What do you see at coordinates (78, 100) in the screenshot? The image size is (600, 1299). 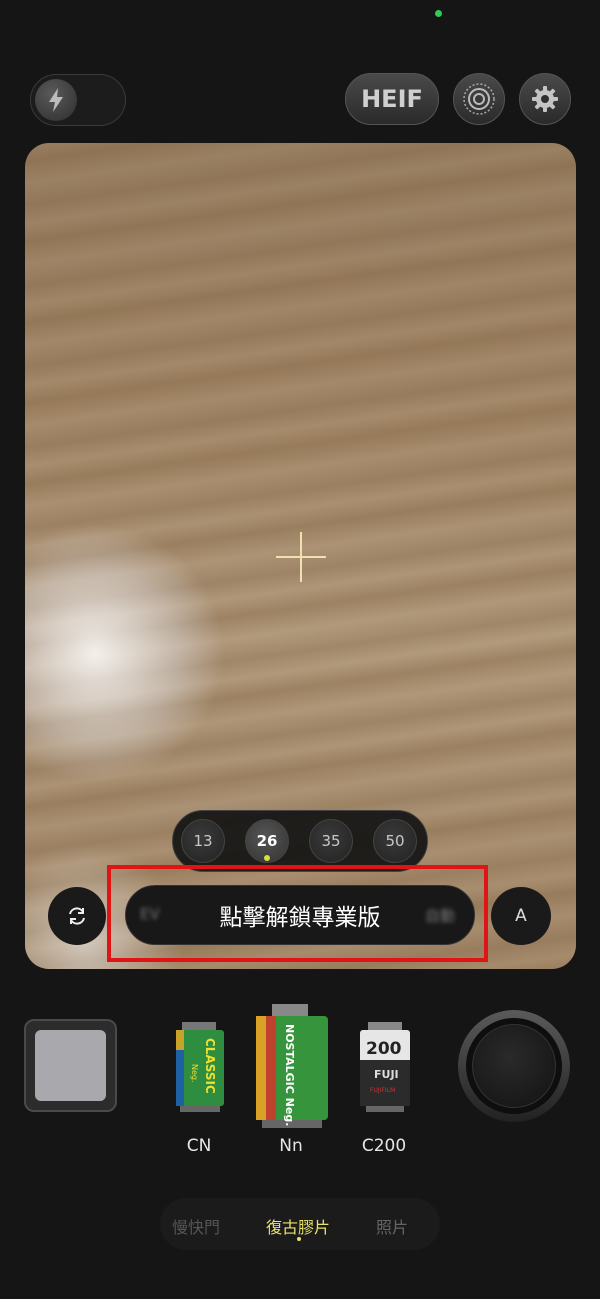 I see `flash-toggle` at bounding box center [78, 100].